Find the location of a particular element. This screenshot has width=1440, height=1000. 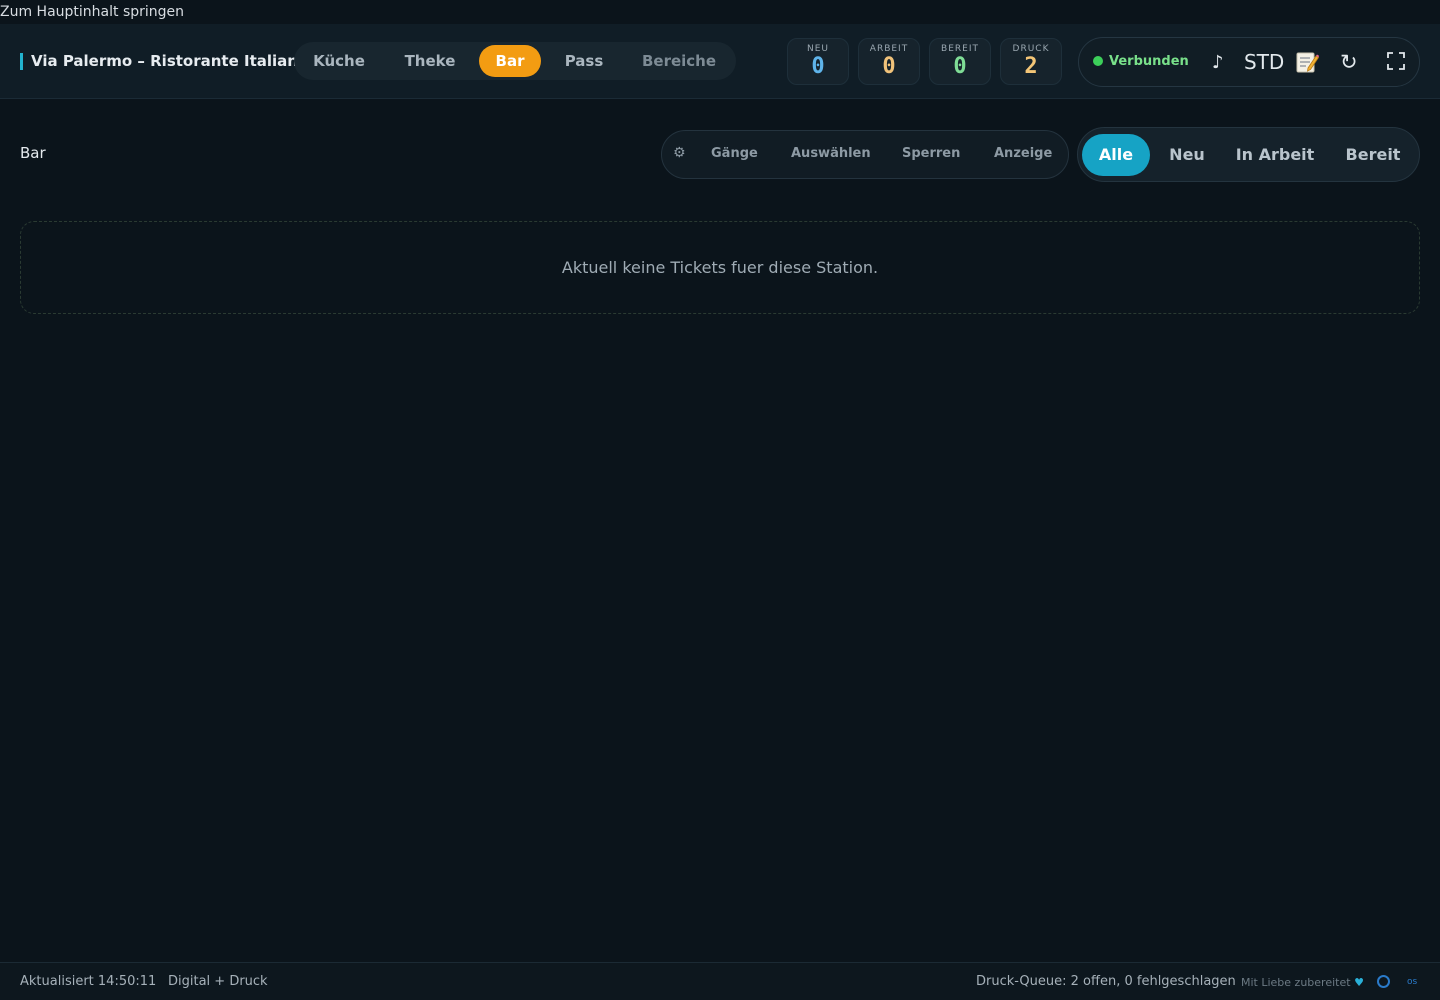

memo-icon is located at coordinates (1307, 62).